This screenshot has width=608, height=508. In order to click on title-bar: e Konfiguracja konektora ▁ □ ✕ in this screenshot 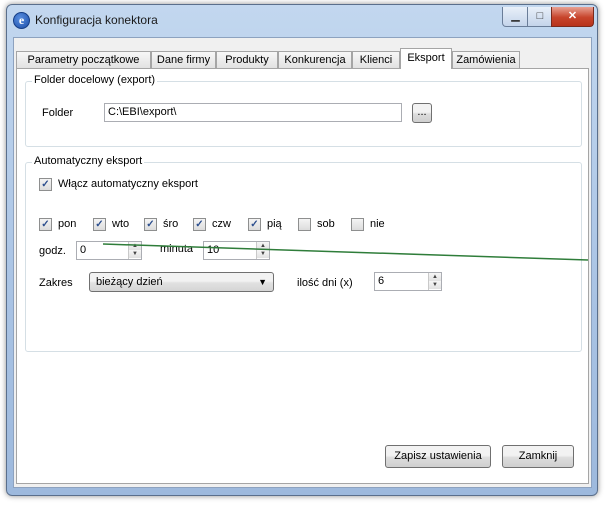, I will do `click(302, 20)`.